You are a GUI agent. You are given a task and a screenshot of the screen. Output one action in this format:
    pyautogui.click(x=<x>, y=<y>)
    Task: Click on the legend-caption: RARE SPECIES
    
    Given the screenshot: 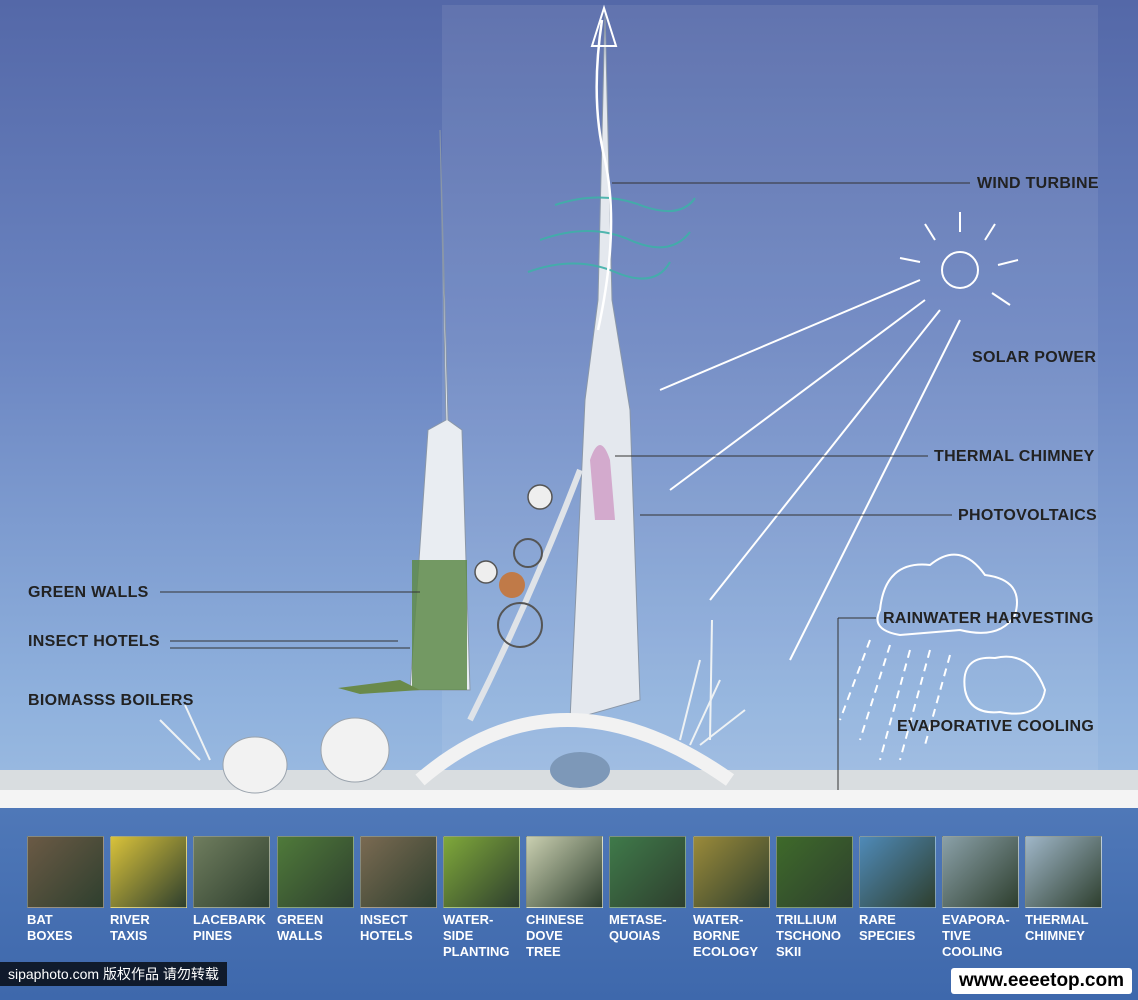 What is the action you would take?
    pyautogui.click(x=887, y=927)
    